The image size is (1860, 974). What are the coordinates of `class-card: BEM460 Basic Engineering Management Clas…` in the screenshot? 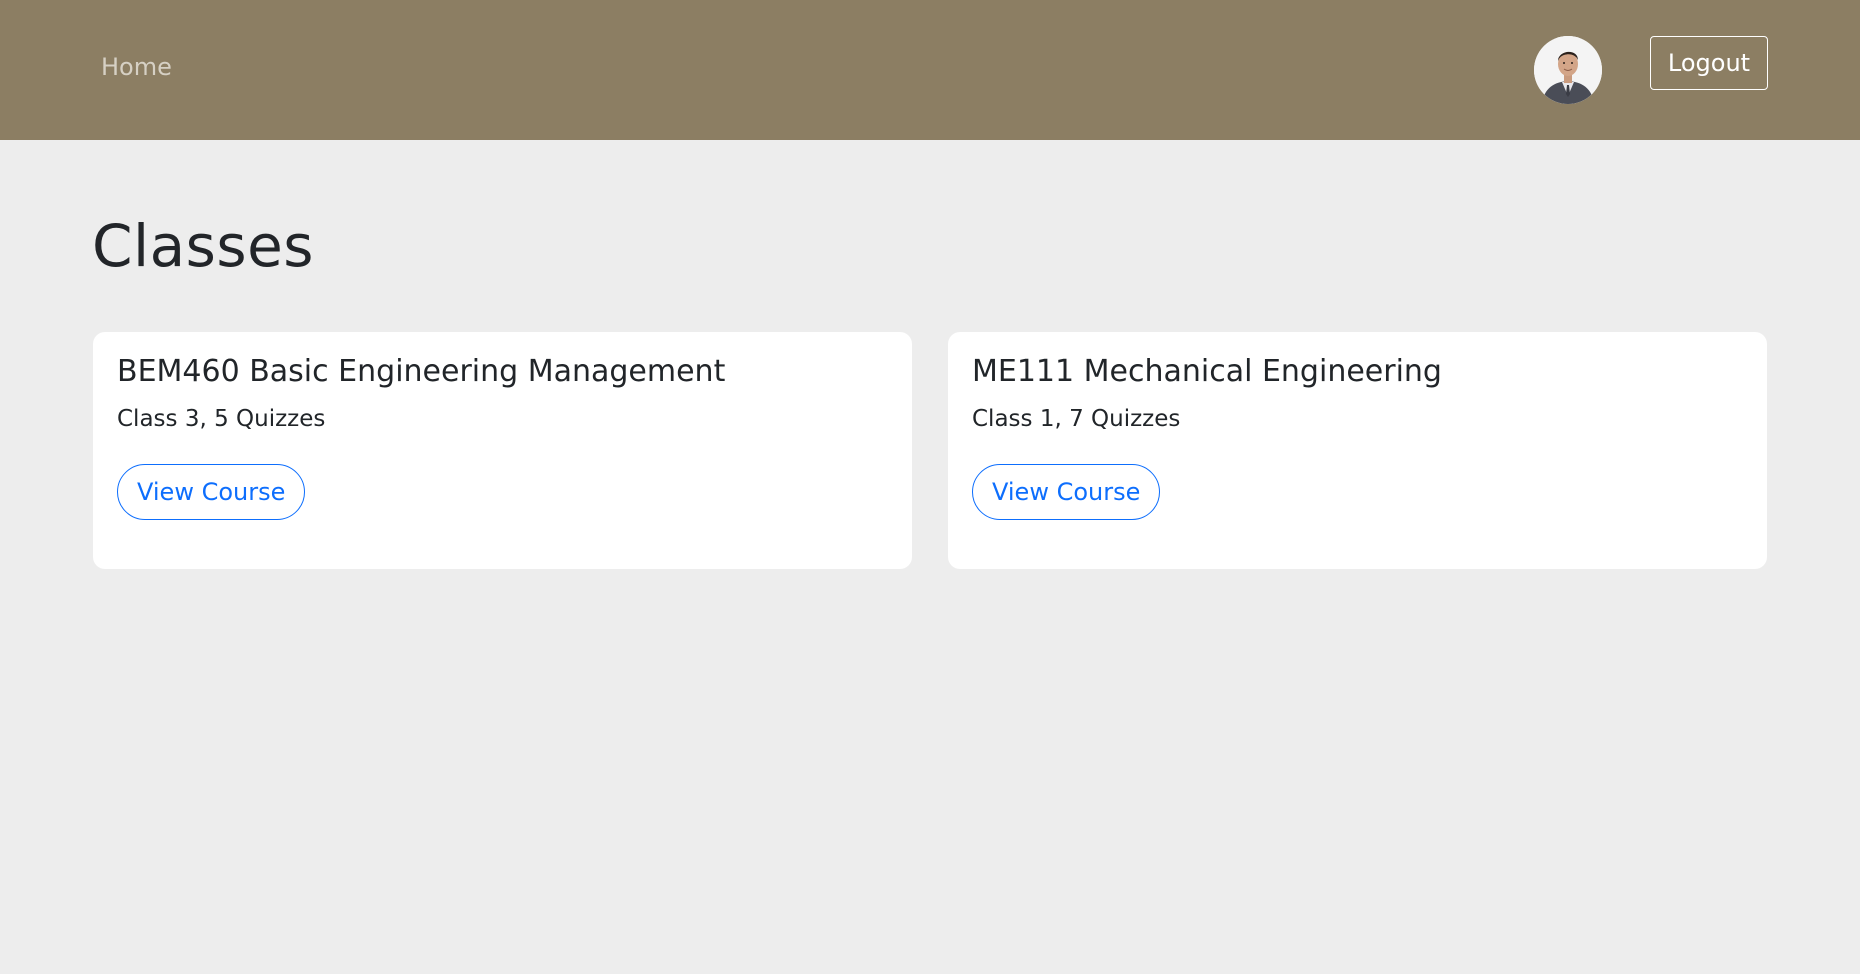 It's located at (502, 450).